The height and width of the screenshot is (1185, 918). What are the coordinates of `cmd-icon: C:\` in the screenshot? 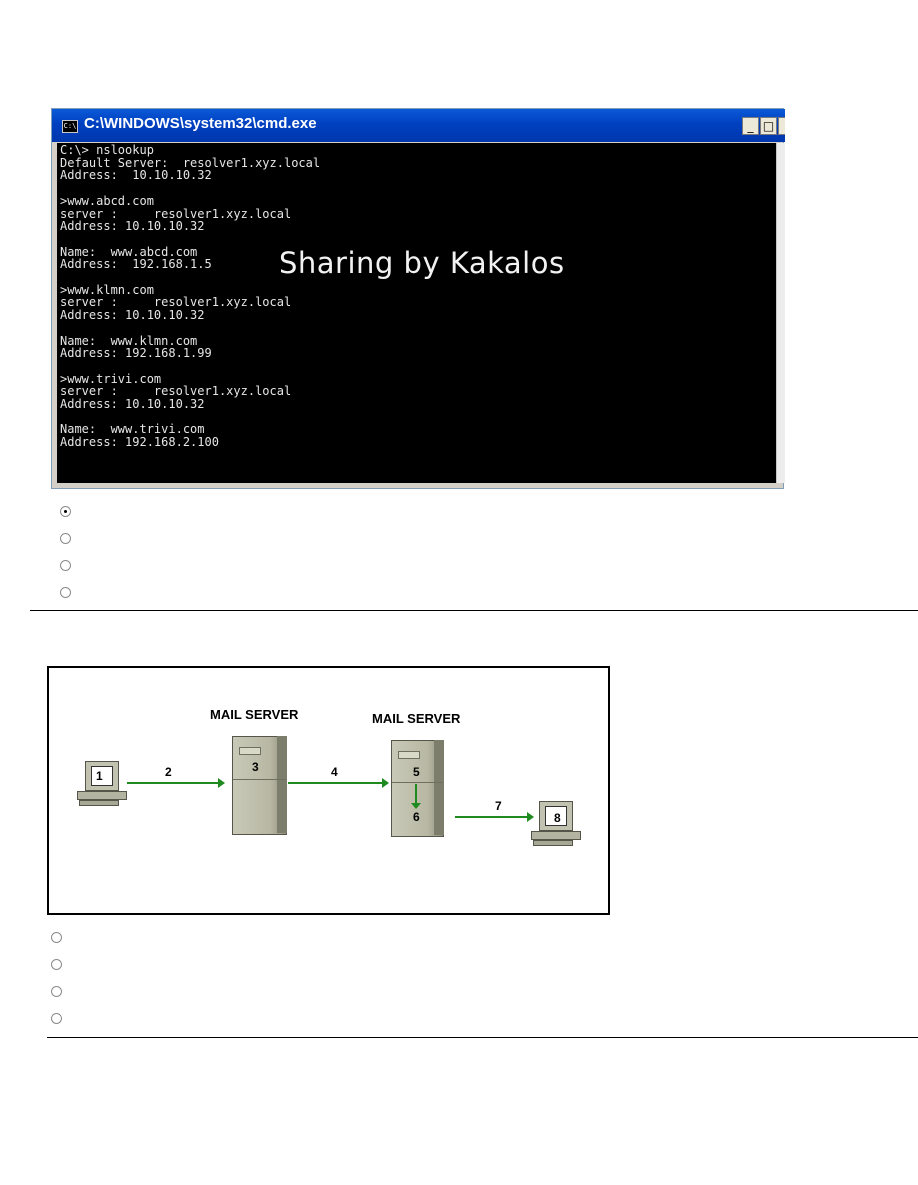 It's located at (70, 126).